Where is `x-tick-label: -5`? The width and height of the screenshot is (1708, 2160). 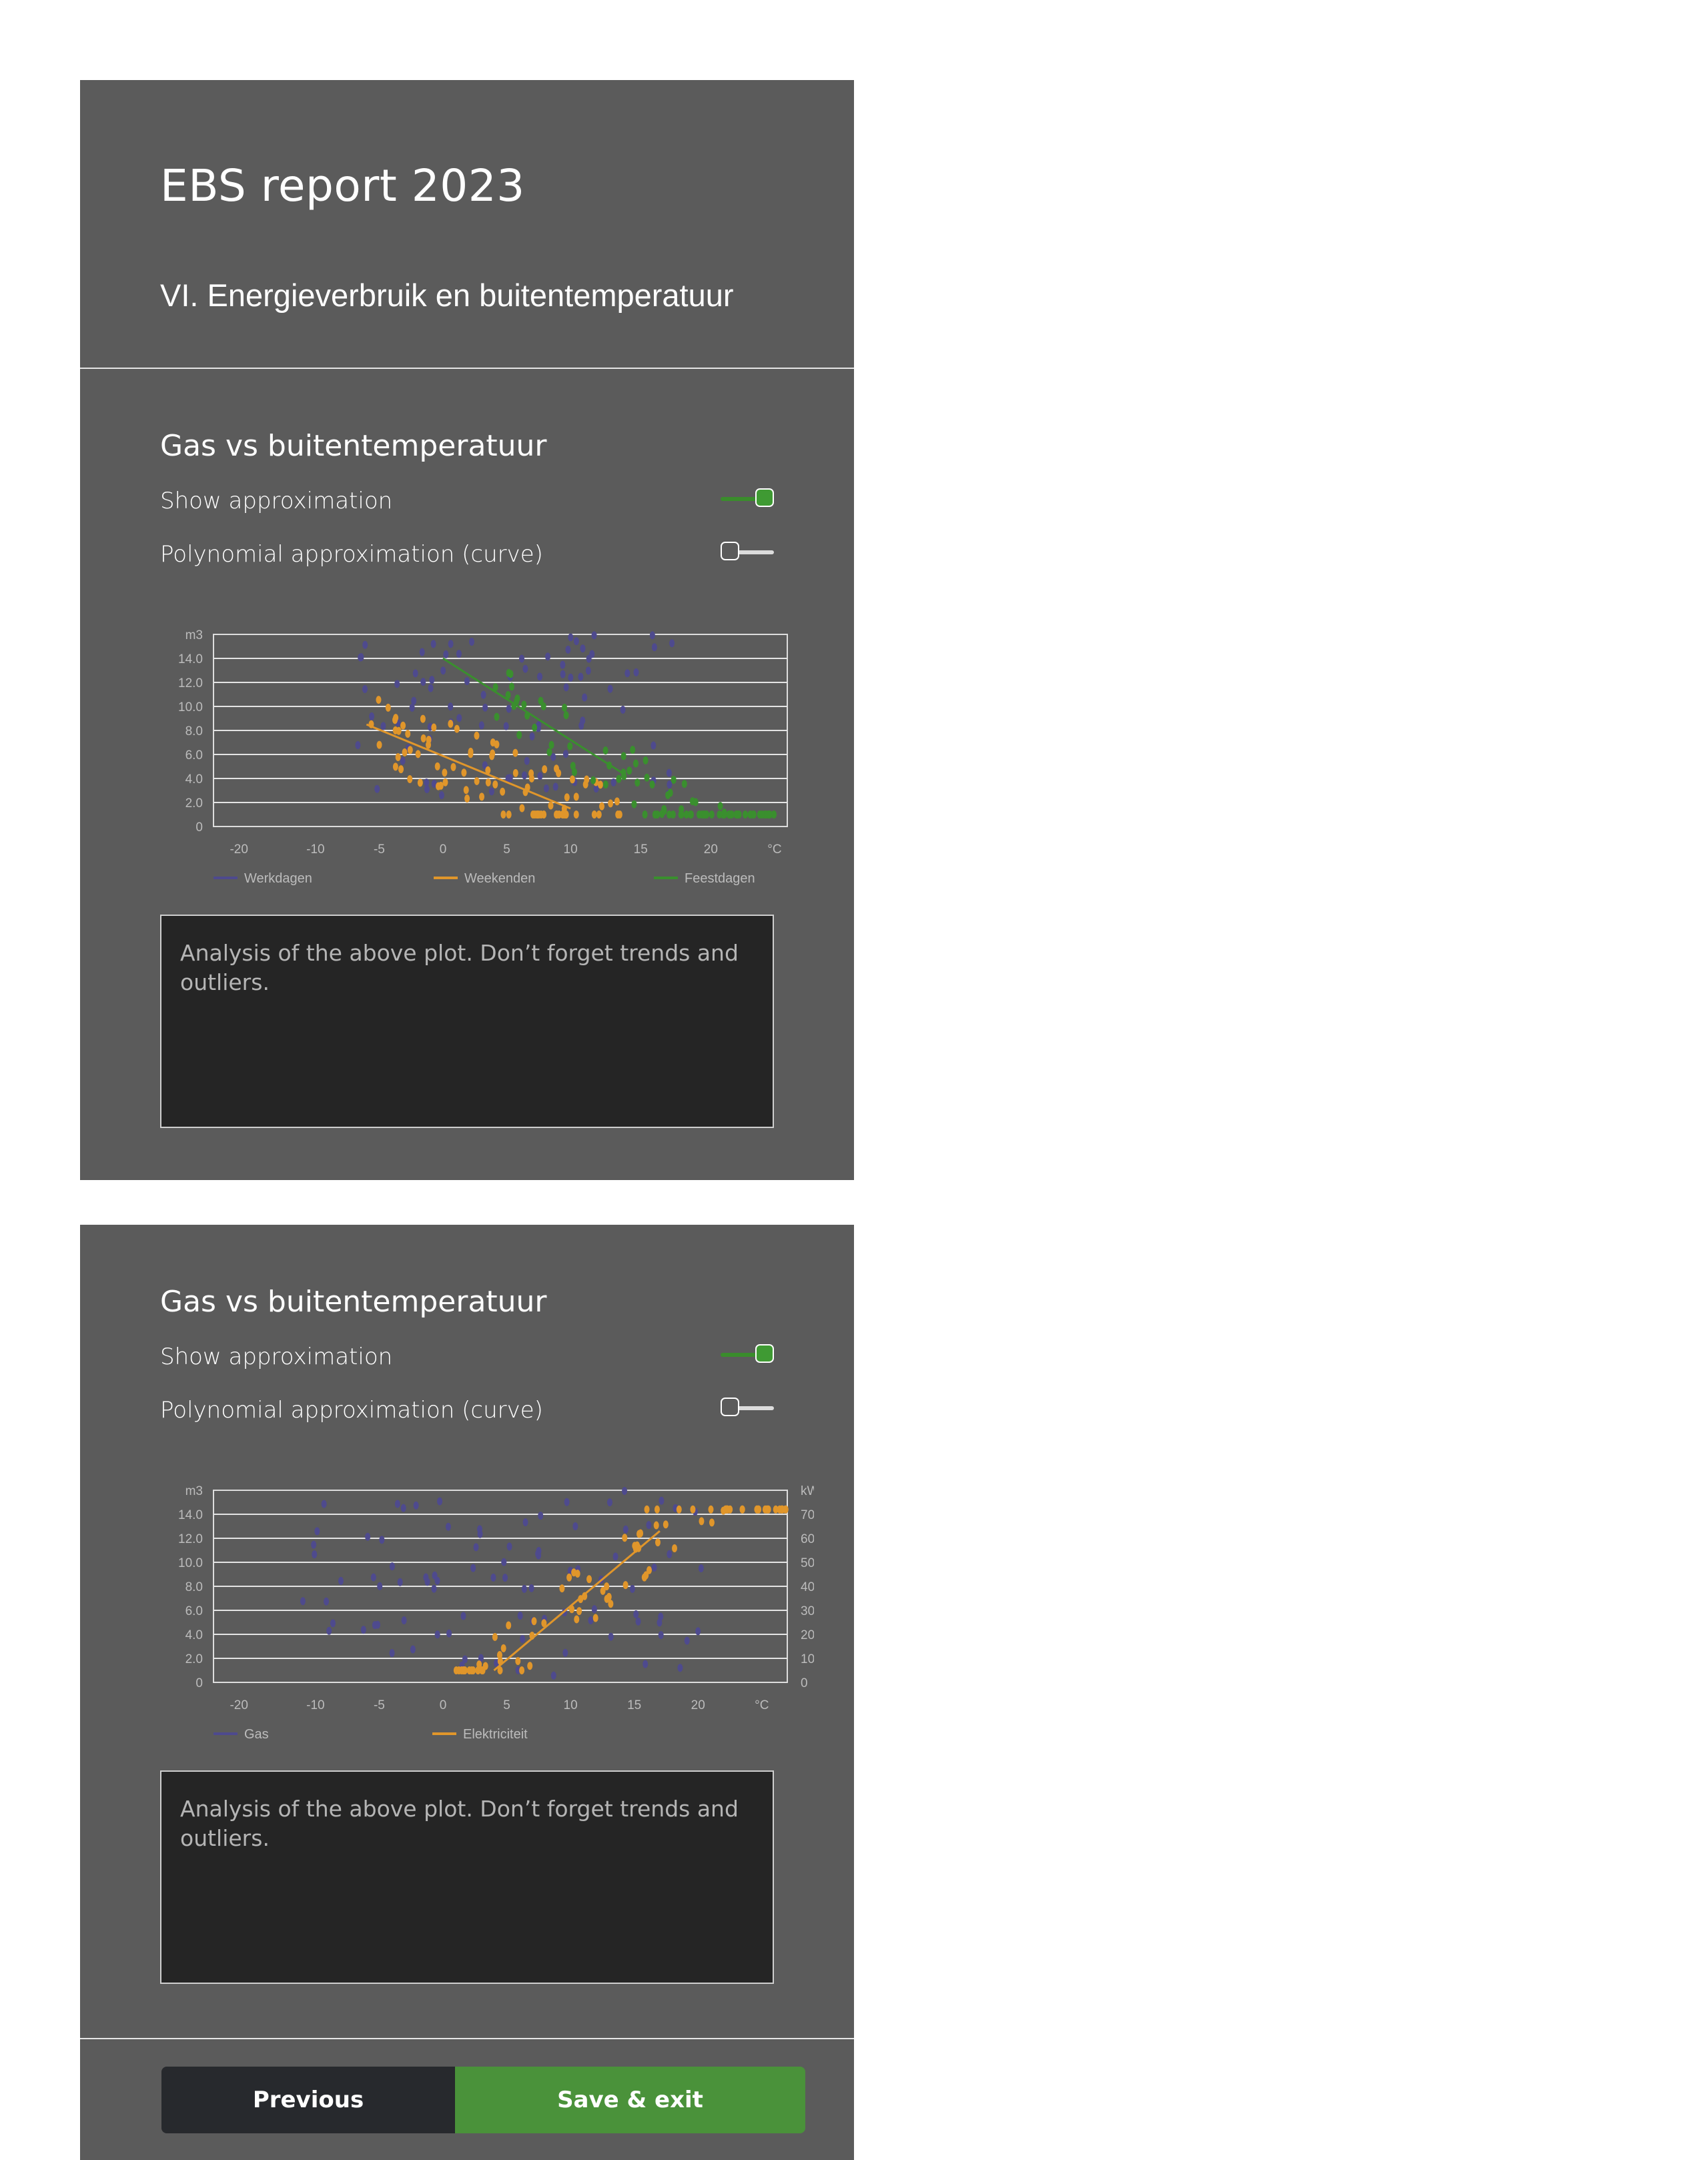
x-tick-label: -5 is located at coordinates (379, 850).